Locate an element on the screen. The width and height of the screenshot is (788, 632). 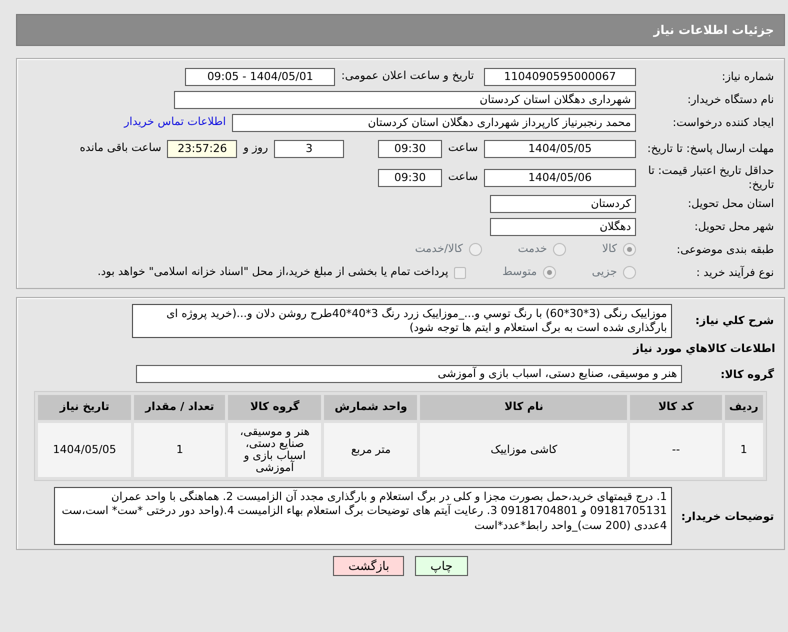
text-field: محمد رنجبرنیاز کارپرداز شهرداری دهگلان استان کردستان is located at coordinates (434, 123).